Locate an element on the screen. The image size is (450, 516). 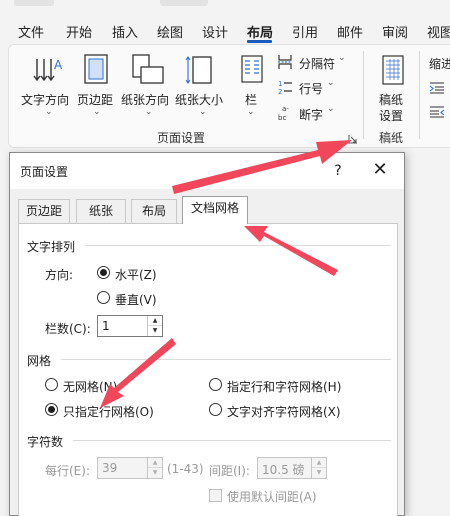
hyphenation-icon: a- bc is located at coordinates (283, 113).